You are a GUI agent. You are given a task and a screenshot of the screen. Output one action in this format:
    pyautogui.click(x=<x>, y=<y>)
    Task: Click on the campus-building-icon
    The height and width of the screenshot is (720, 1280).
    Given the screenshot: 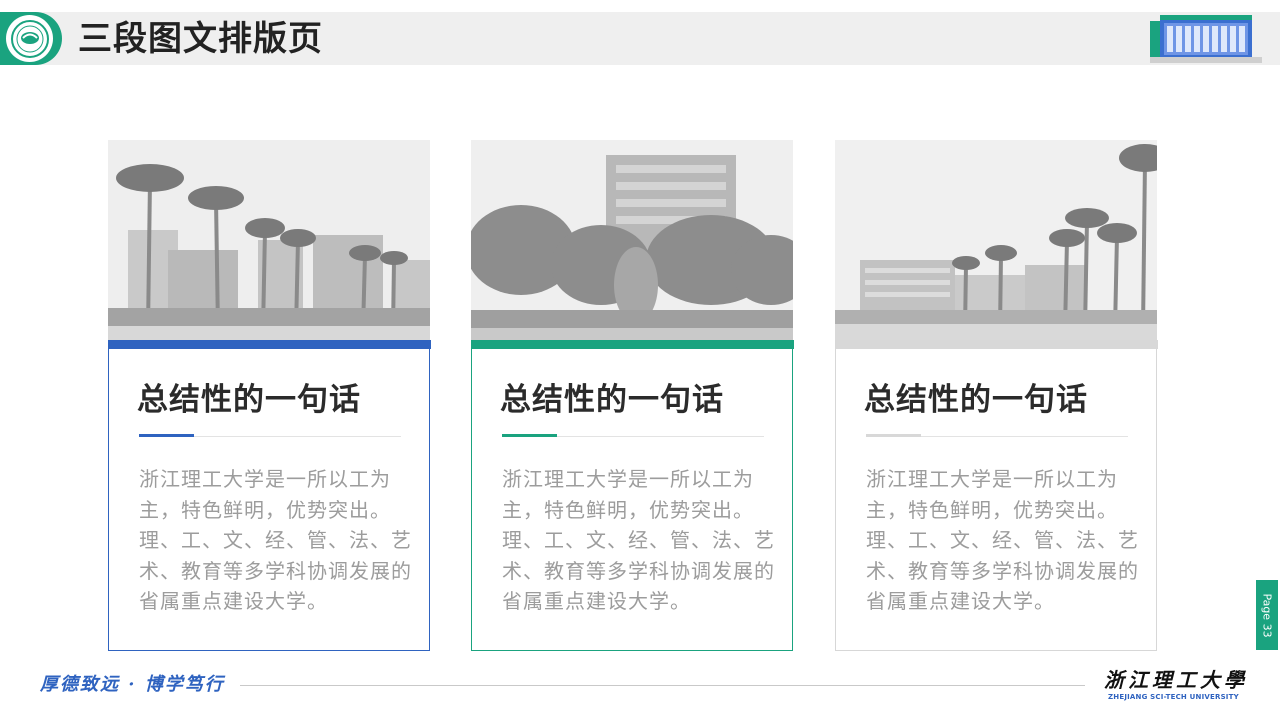 What is the action you would take?
    pyautogui.click(x=1206, y=39)
    